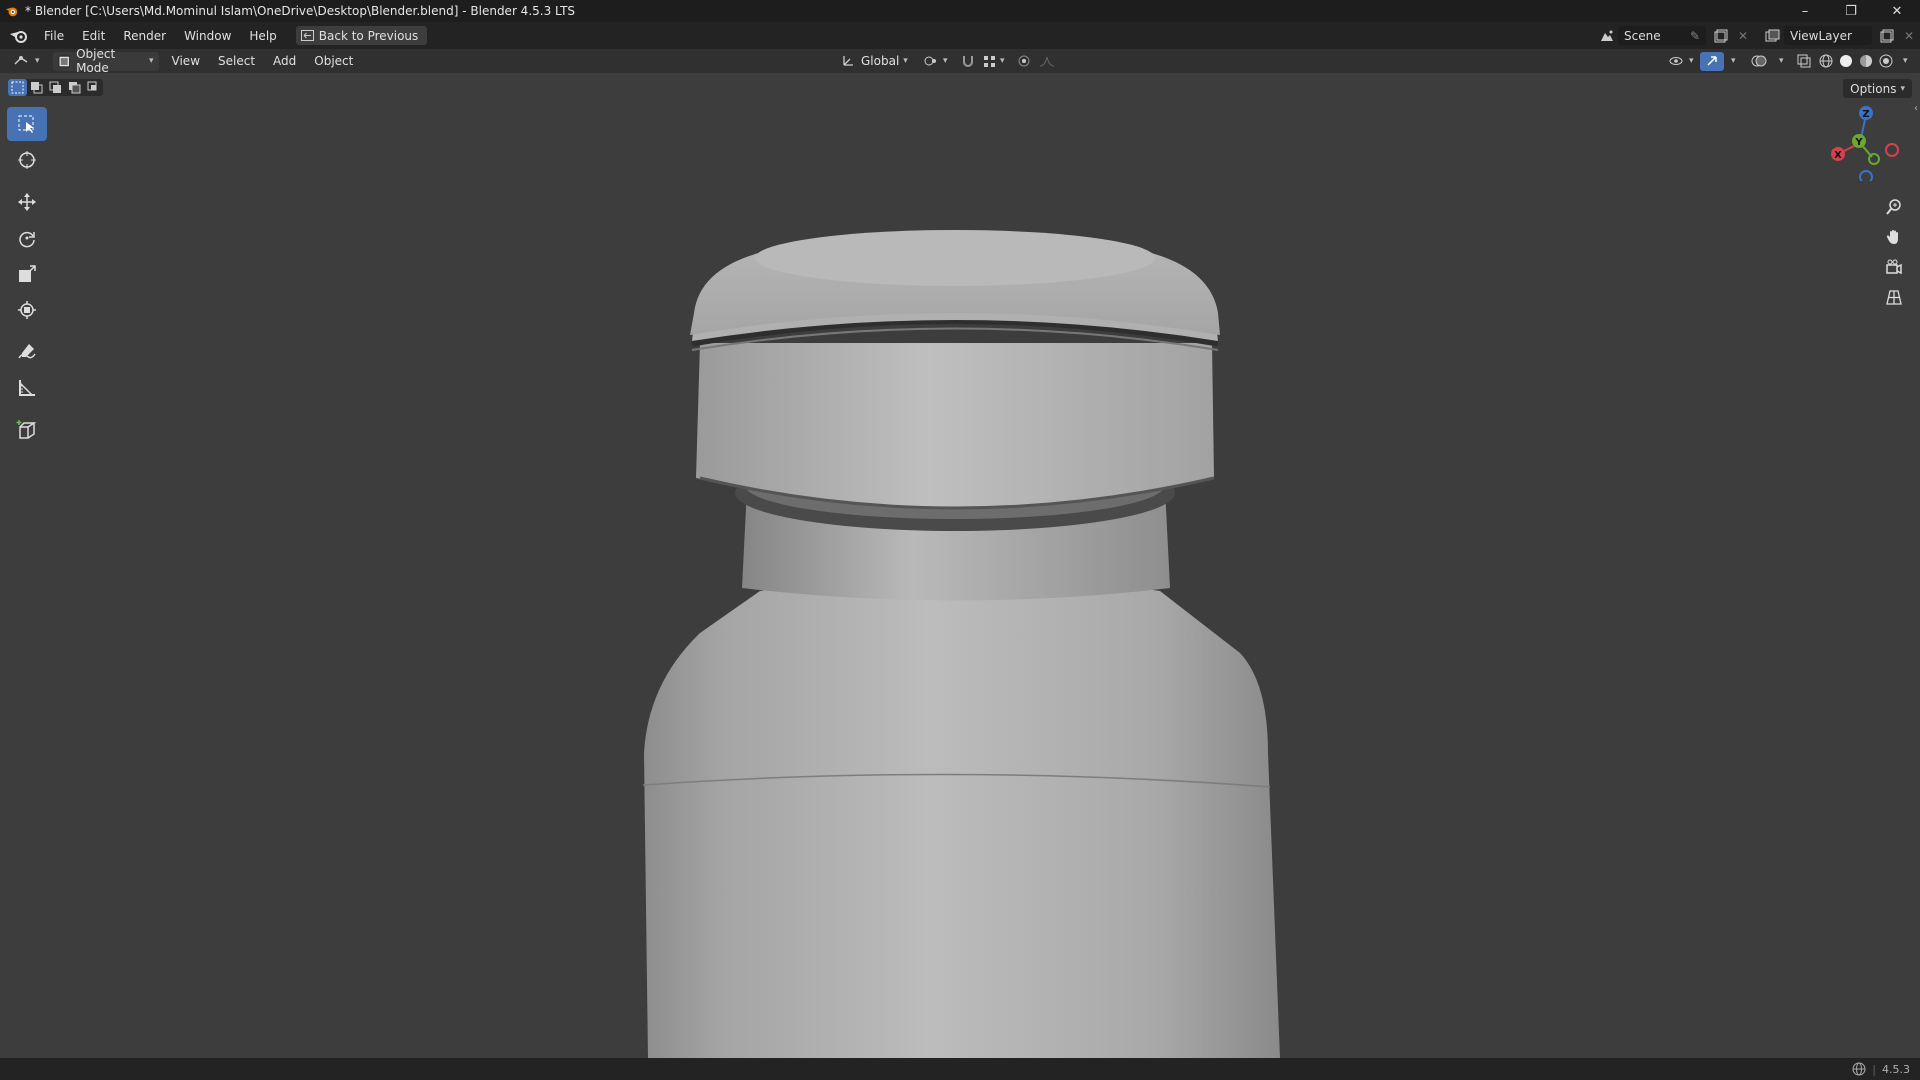 The height and width of the screenshot is (1080, 1920). I want to click on selection-mode-buttons, so click(55, 87).